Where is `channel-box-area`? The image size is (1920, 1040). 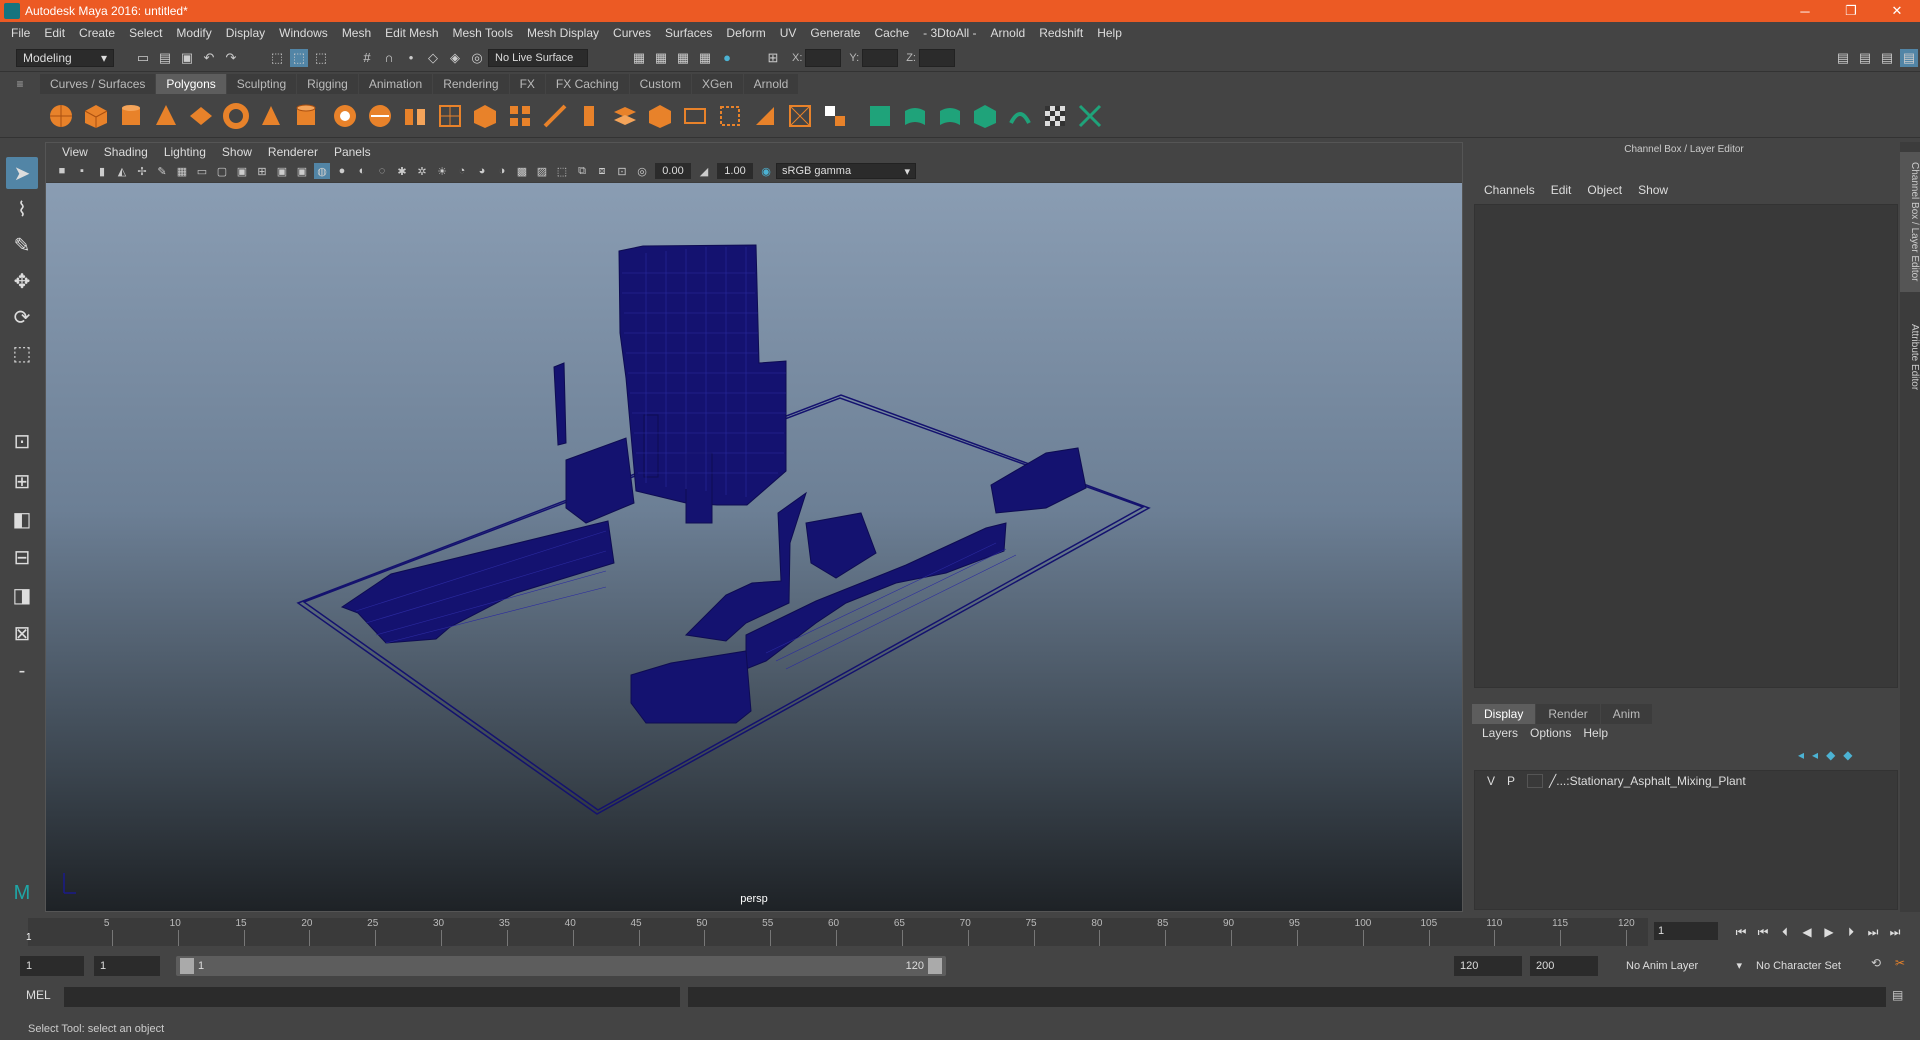 channel-box-area is located at coordinates (1686, 446).